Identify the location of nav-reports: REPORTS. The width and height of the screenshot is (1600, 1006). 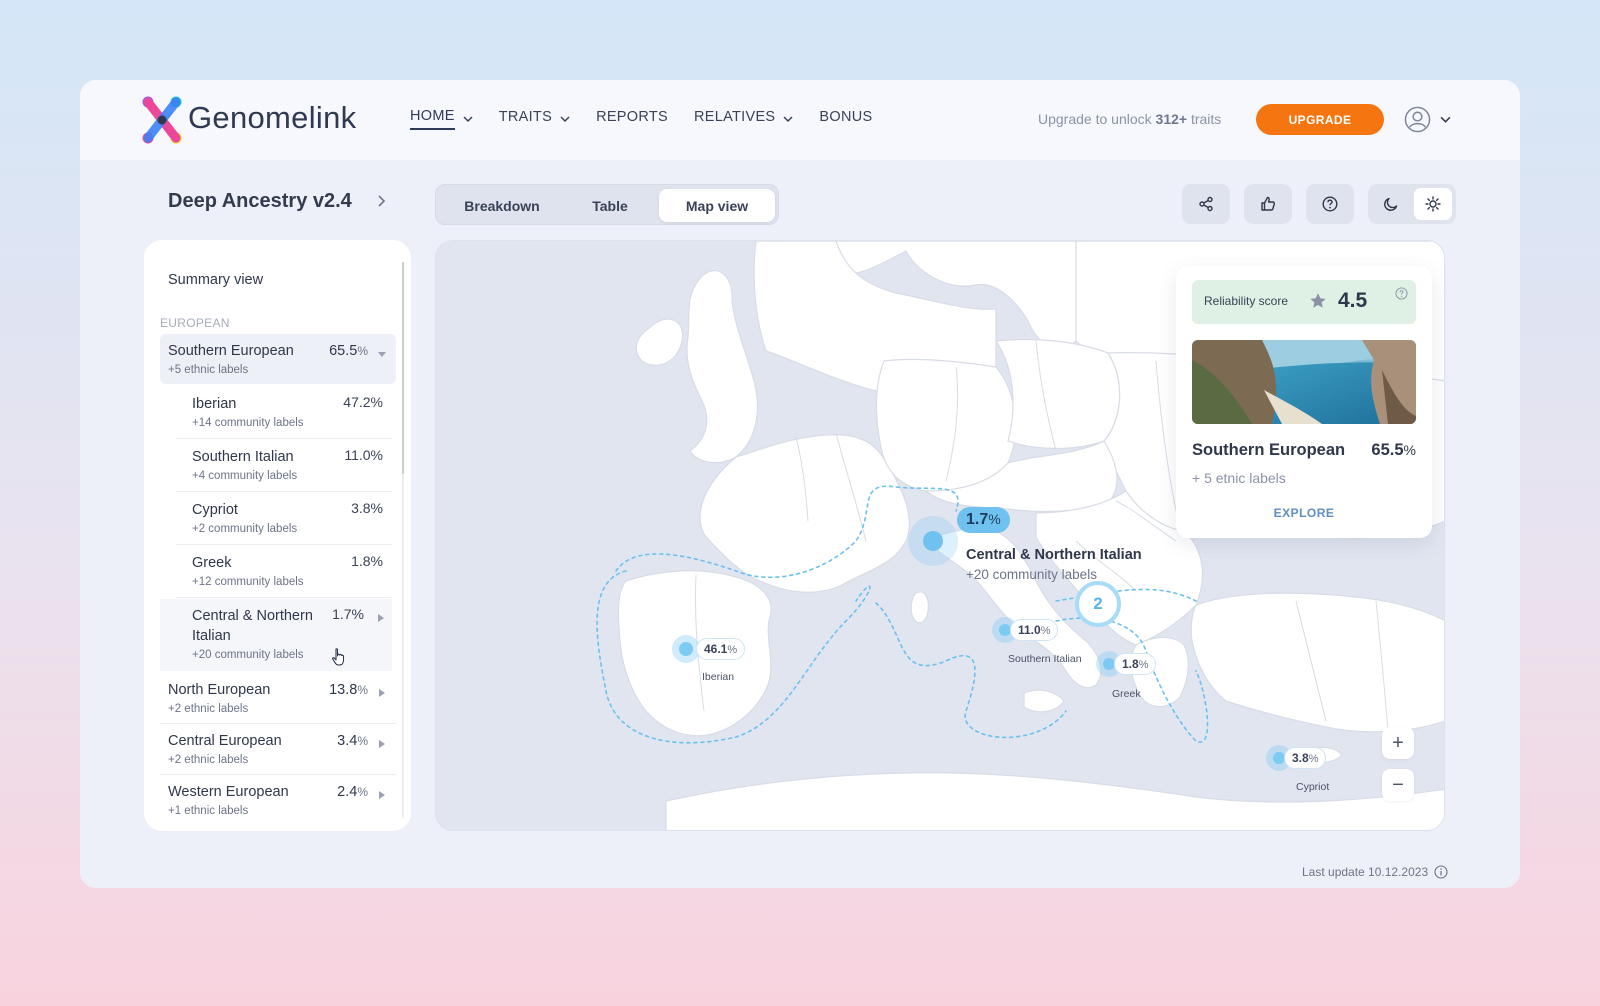
(632, 119).